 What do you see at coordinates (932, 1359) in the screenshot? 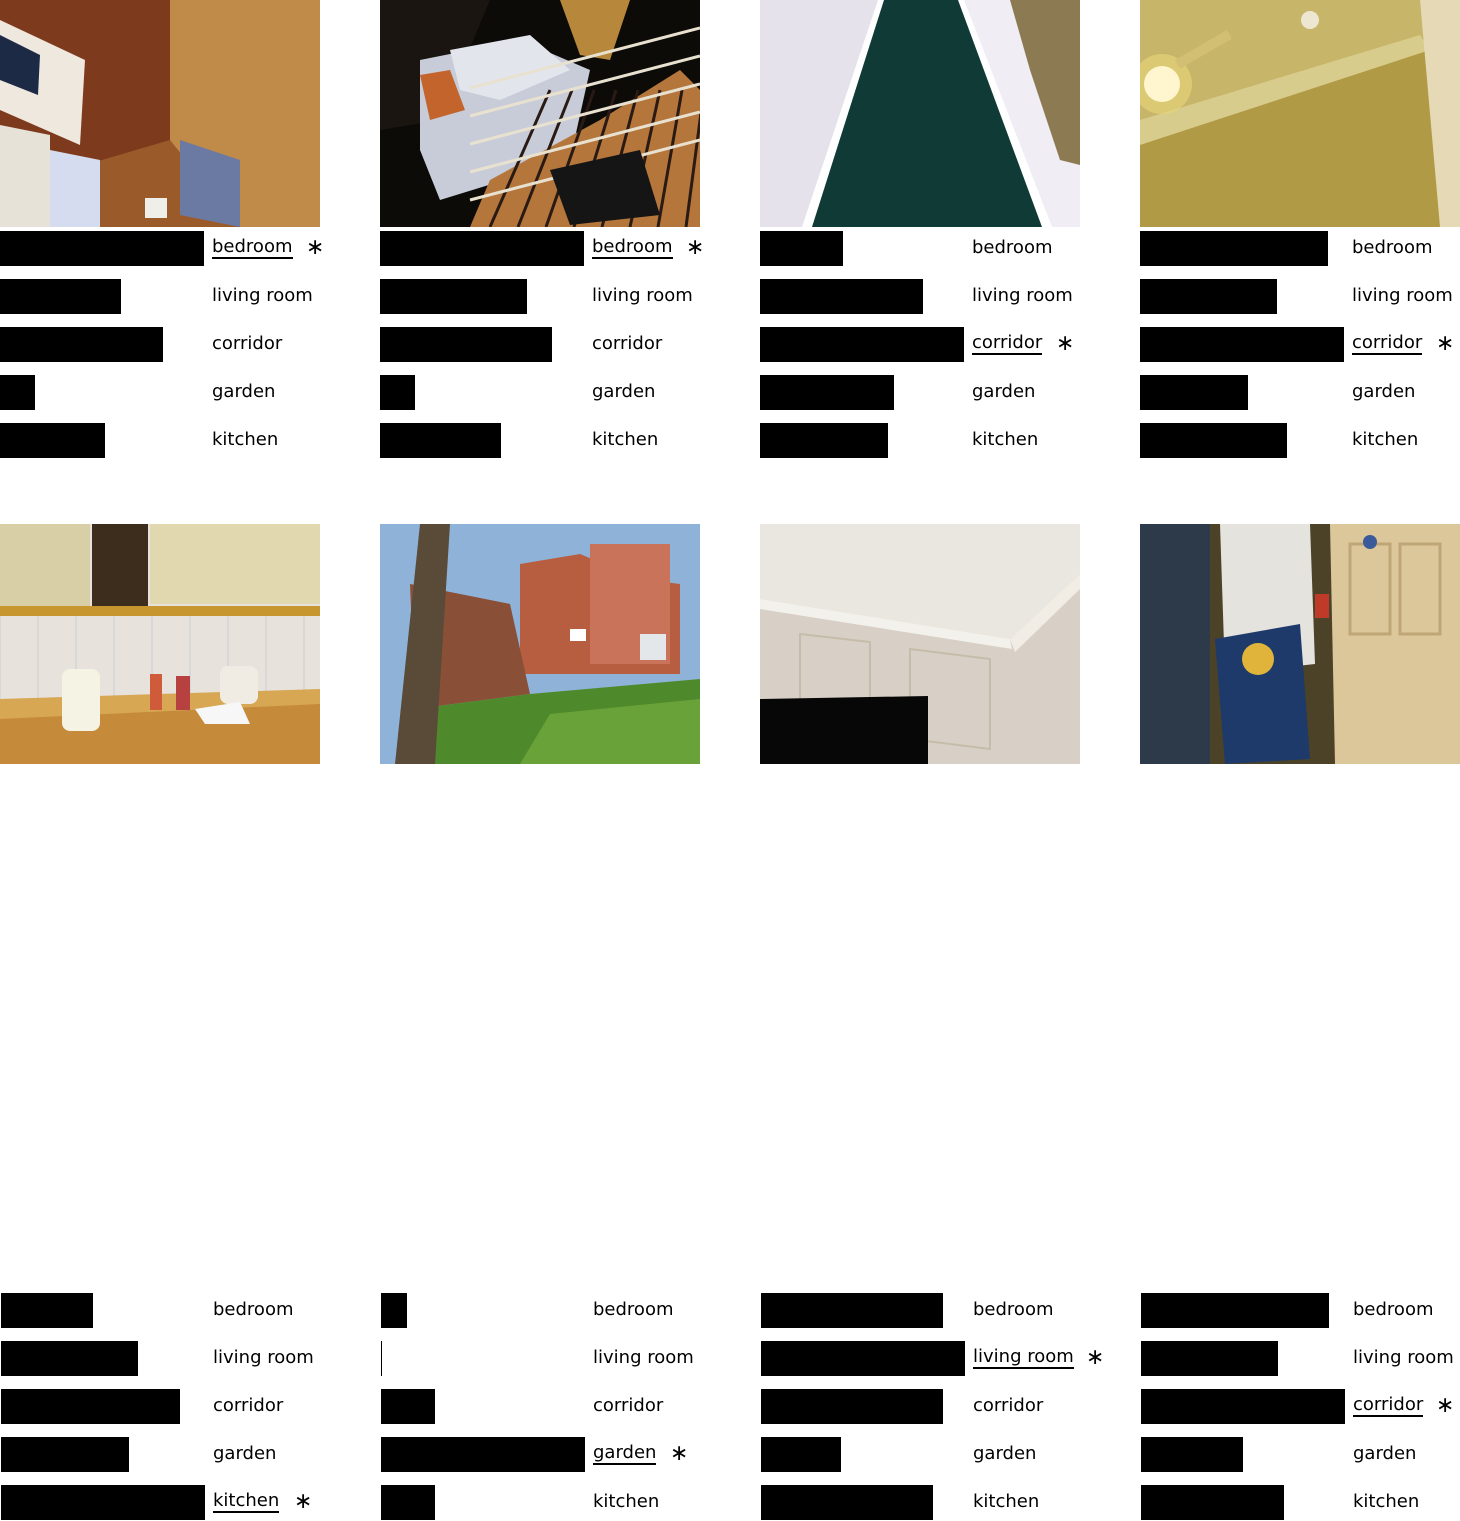
I see `score-row: living room ∗` at bounding box center [932, 1359].